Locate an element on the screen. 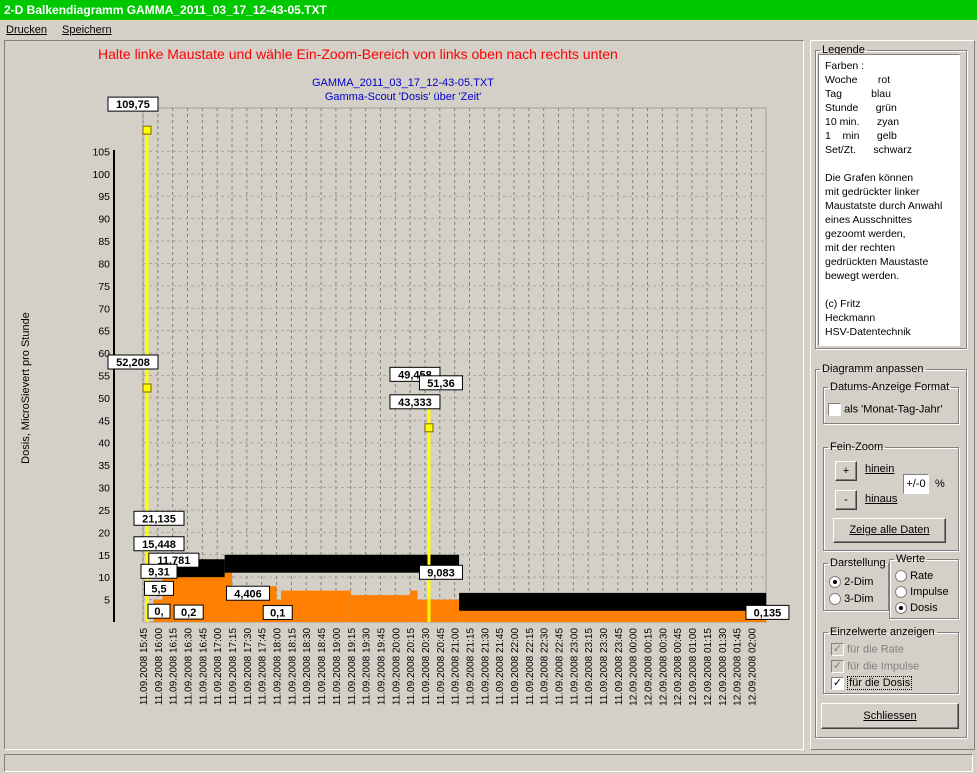 This screenshot has width=977, height=774. einzel-impulse-checkbox: ✓ is located at coordinates (837, 666).